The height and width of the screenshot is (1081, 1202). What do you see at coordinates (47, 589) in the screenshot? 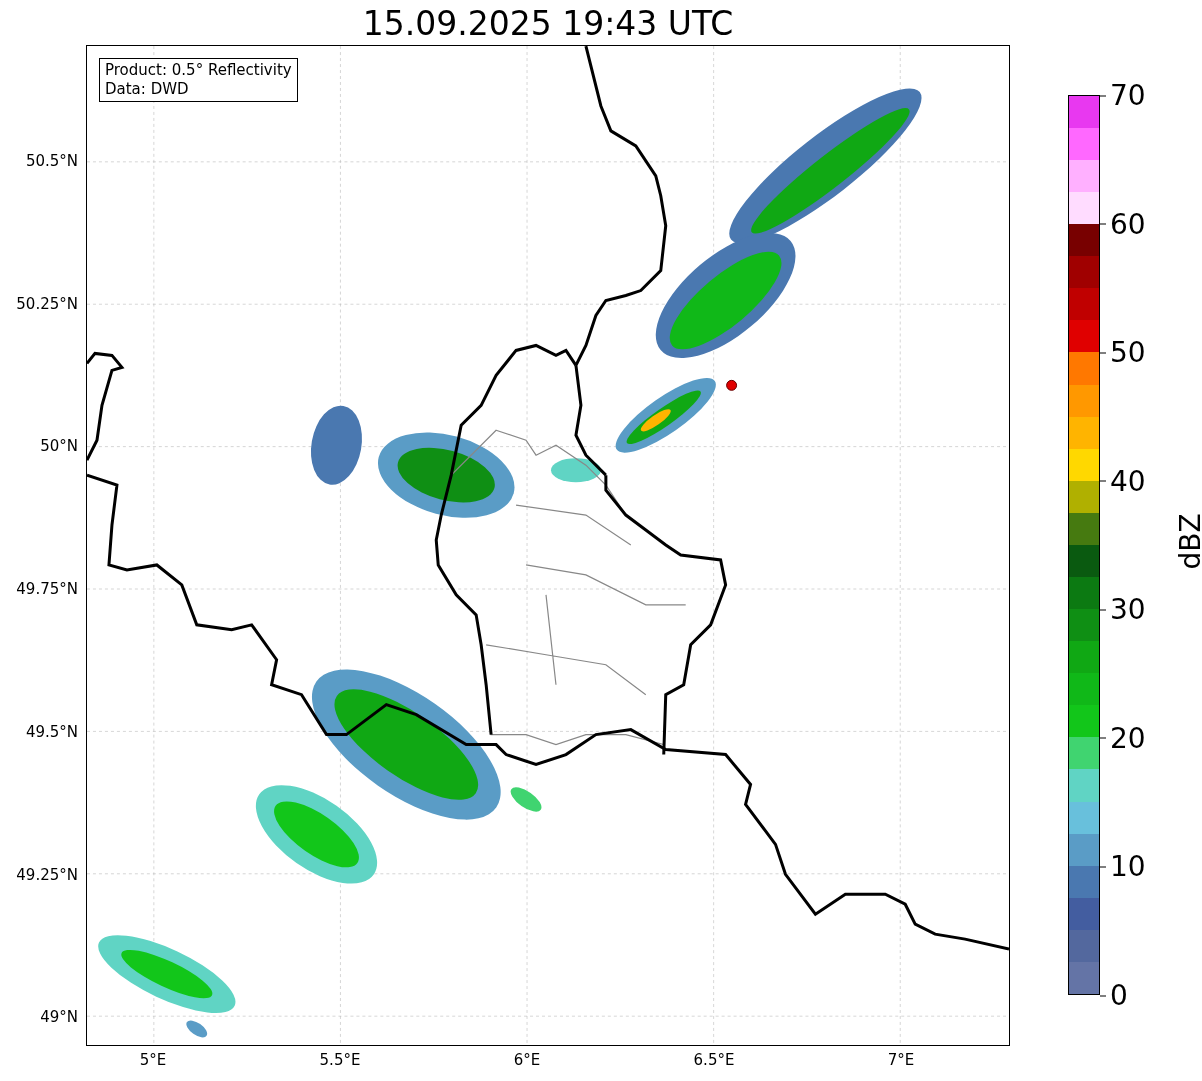
I see `latitude-label: 49.75°N` at bounding box center [47, 589].